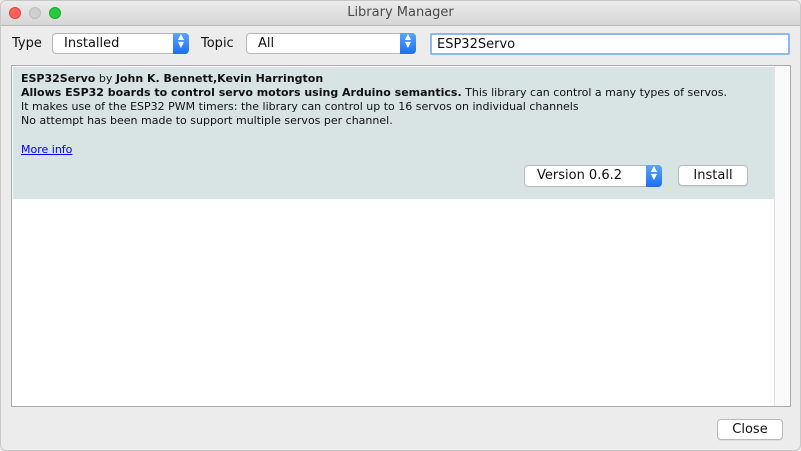 The height and width of the screenshot is (451, 801). What do you see at coordinates (219, 78) in the screenshot?
I see `library-authors: John K. Bennett,Kevin Harrington` at bounding box center [219, 78].